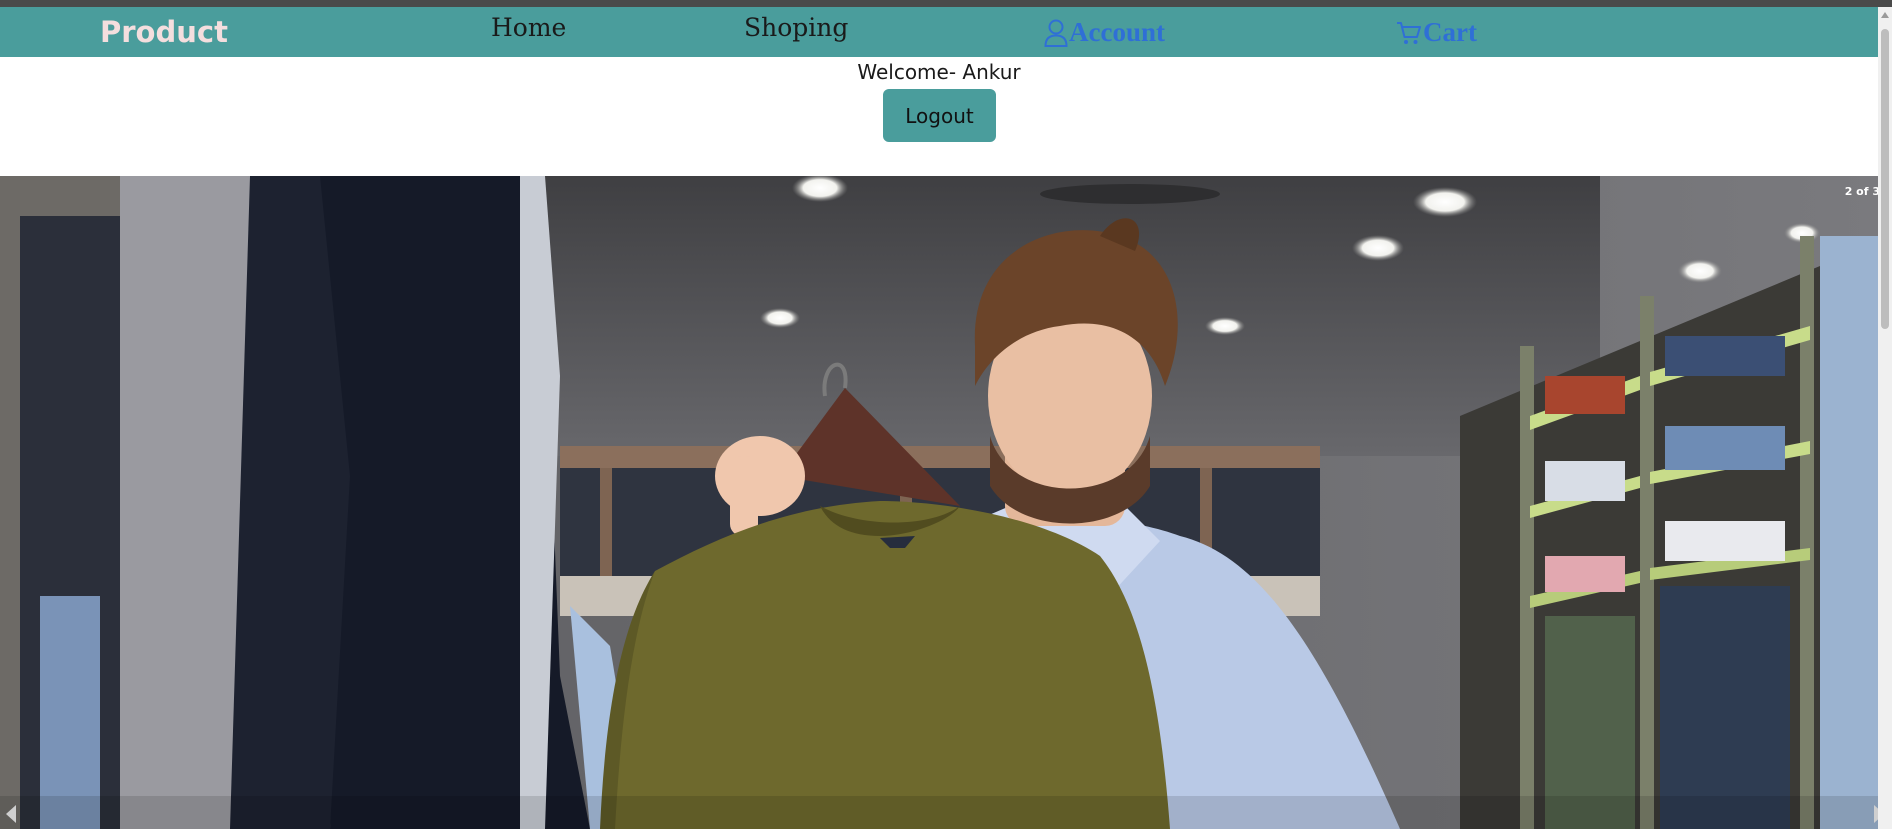 The height and width of the screenshot is (829, 1892). Describe the element at coordinates (939, 72) in the screenshot. I see `welcome-message: Welcome- Ankur` at that location.